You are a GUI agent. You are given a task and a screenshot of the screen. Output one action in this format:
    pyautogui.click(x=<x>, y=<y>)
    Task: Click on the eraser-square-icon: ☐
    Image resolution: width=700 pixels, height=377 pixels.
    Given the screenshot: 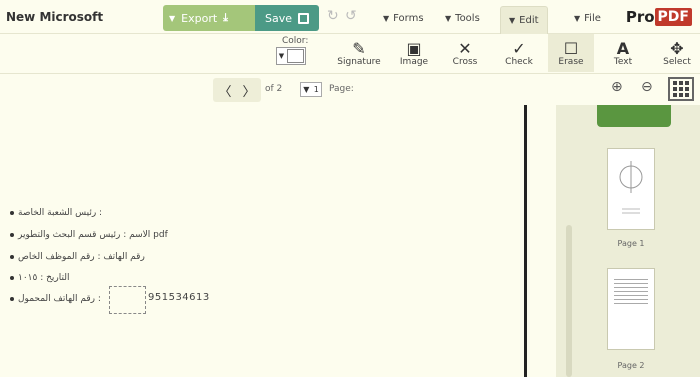 What is the action you would take?
    pyautogui.click(x=571, y=48)
    